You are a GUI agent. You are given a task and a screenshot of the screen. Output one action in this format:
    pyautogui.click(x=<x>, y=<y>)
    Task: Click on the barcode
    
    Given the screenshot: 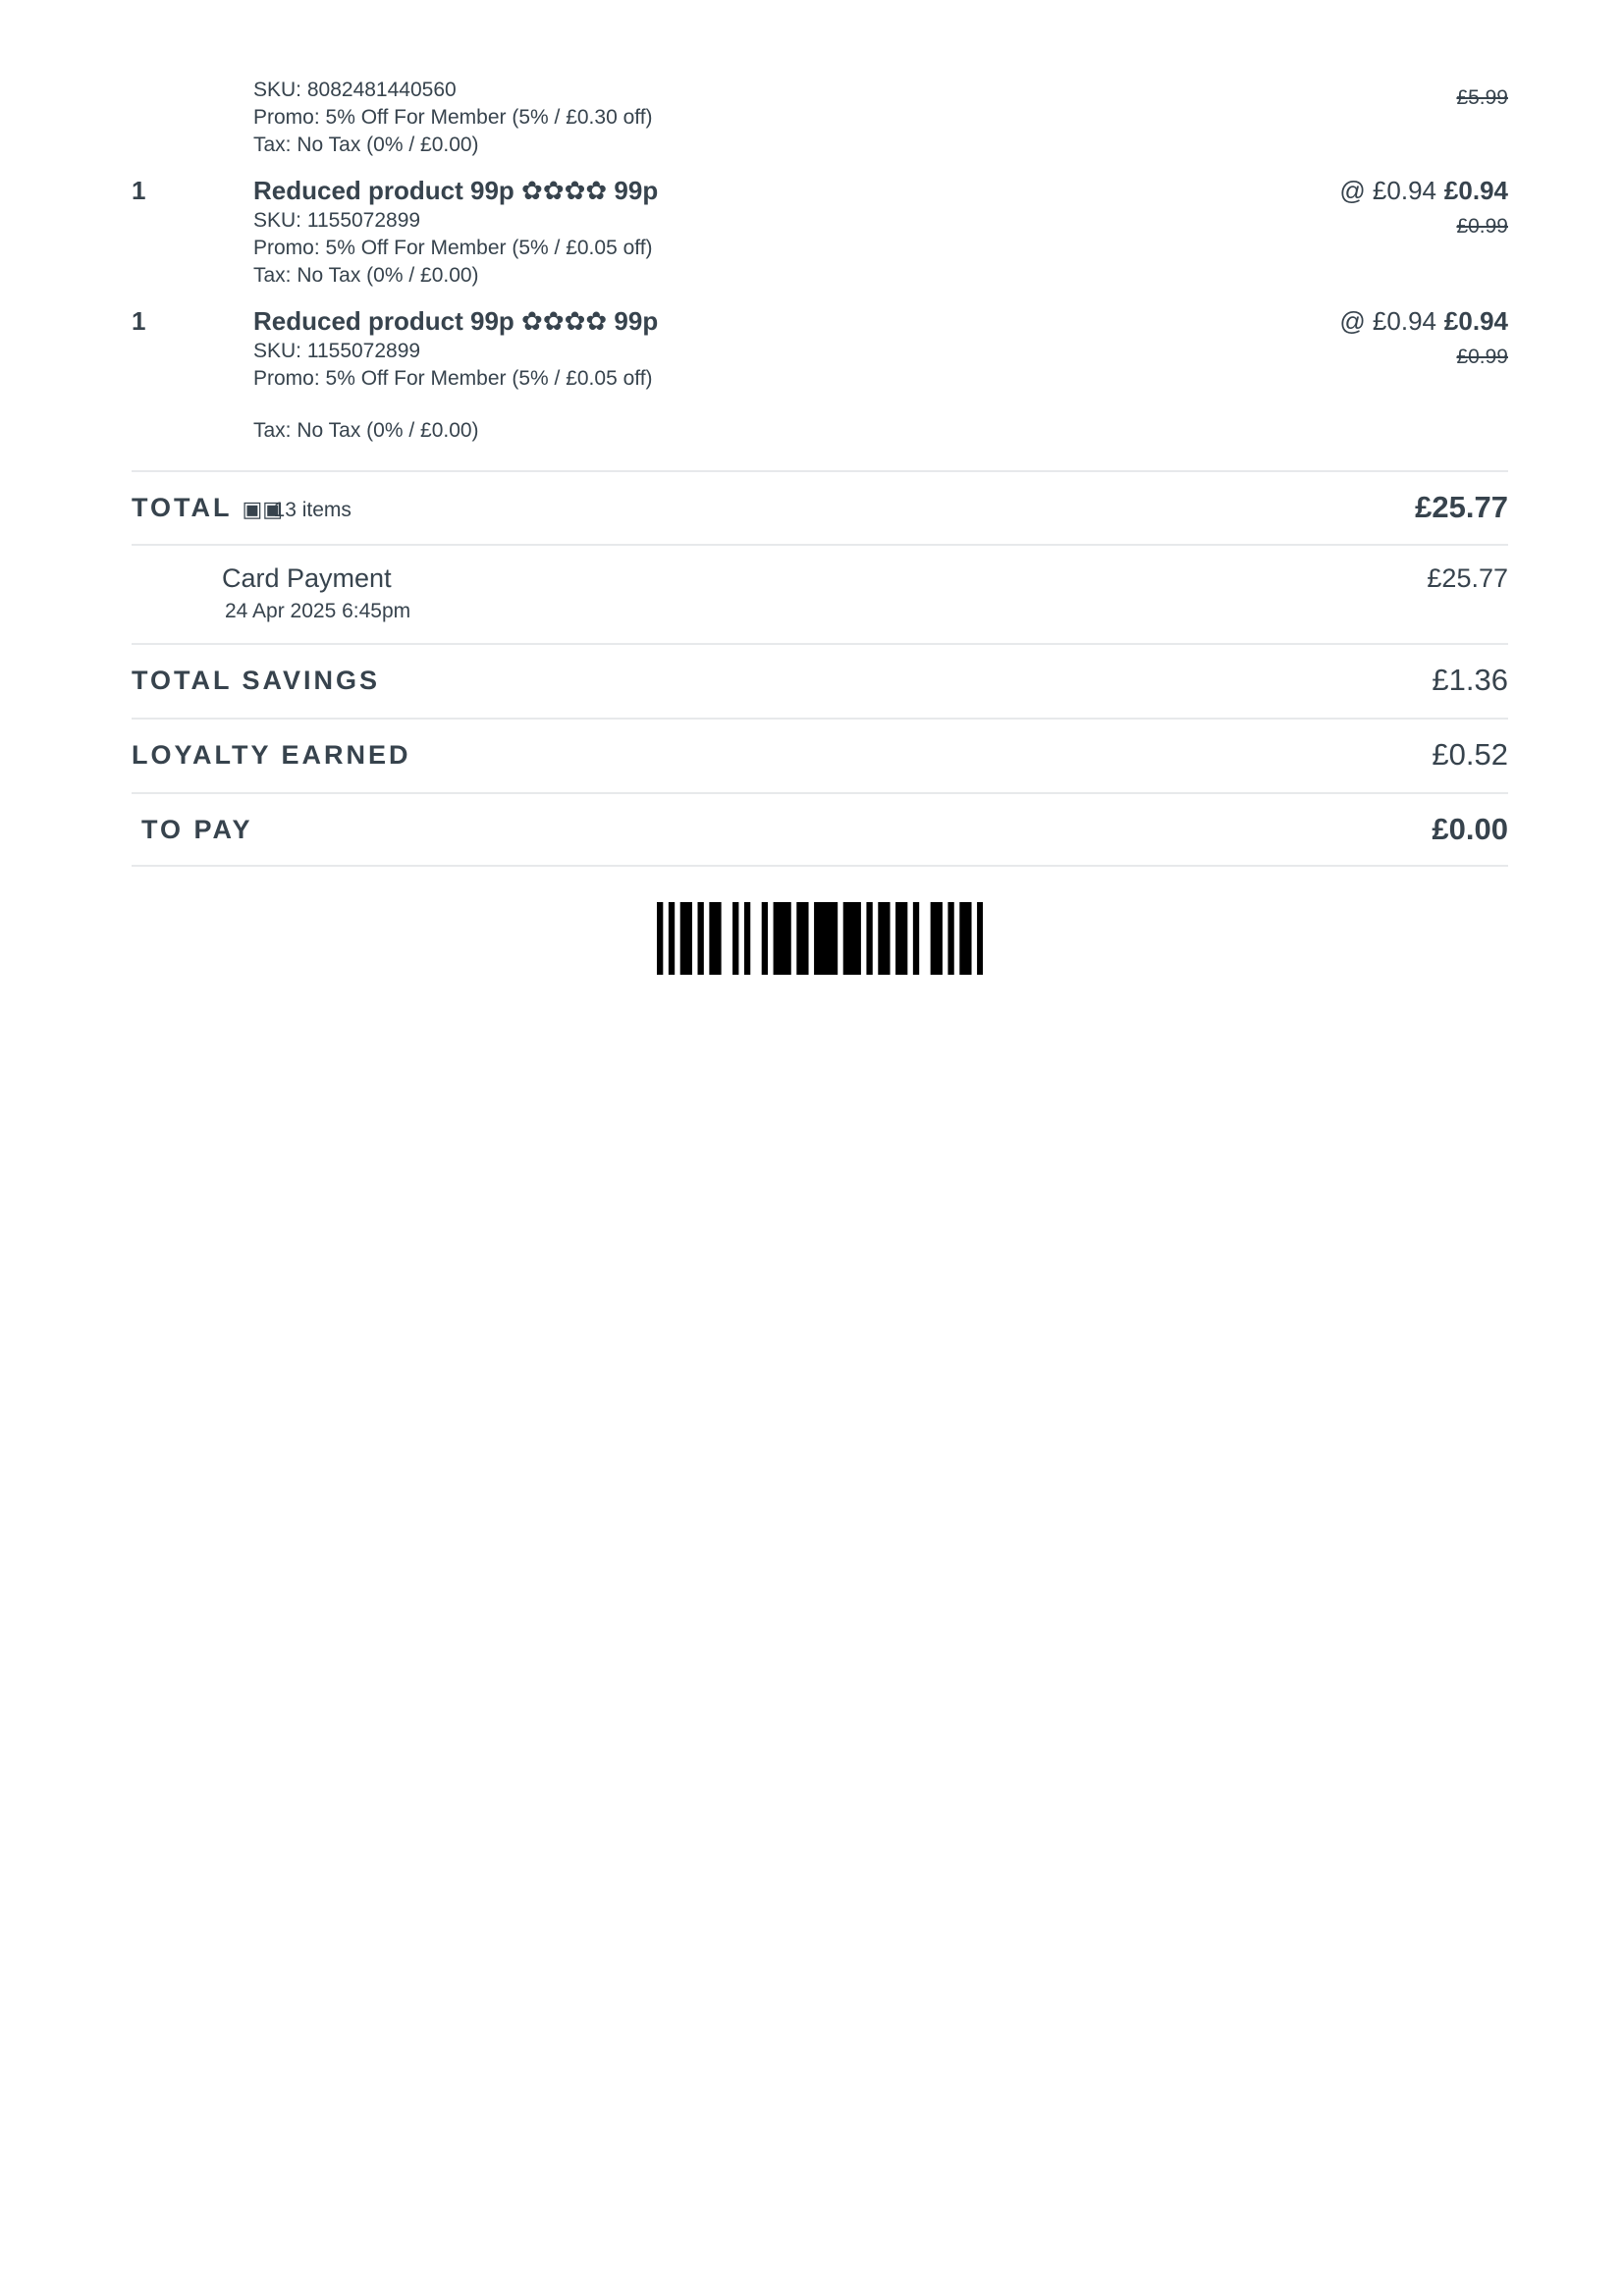 What is the action you would take?
    pyautogui.click(x=820, y=938)
    